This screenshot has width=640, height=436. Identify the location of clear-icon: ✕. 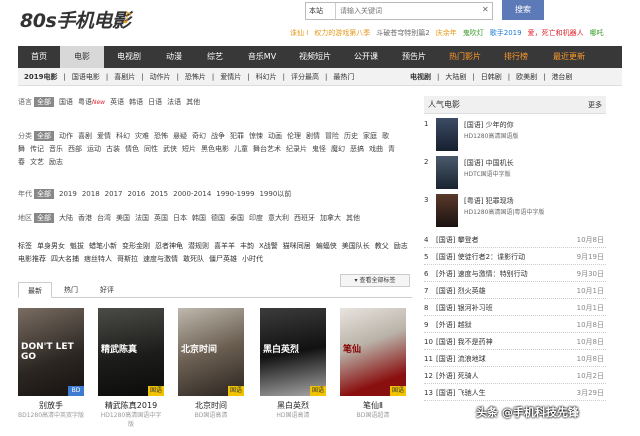
(485, 9).